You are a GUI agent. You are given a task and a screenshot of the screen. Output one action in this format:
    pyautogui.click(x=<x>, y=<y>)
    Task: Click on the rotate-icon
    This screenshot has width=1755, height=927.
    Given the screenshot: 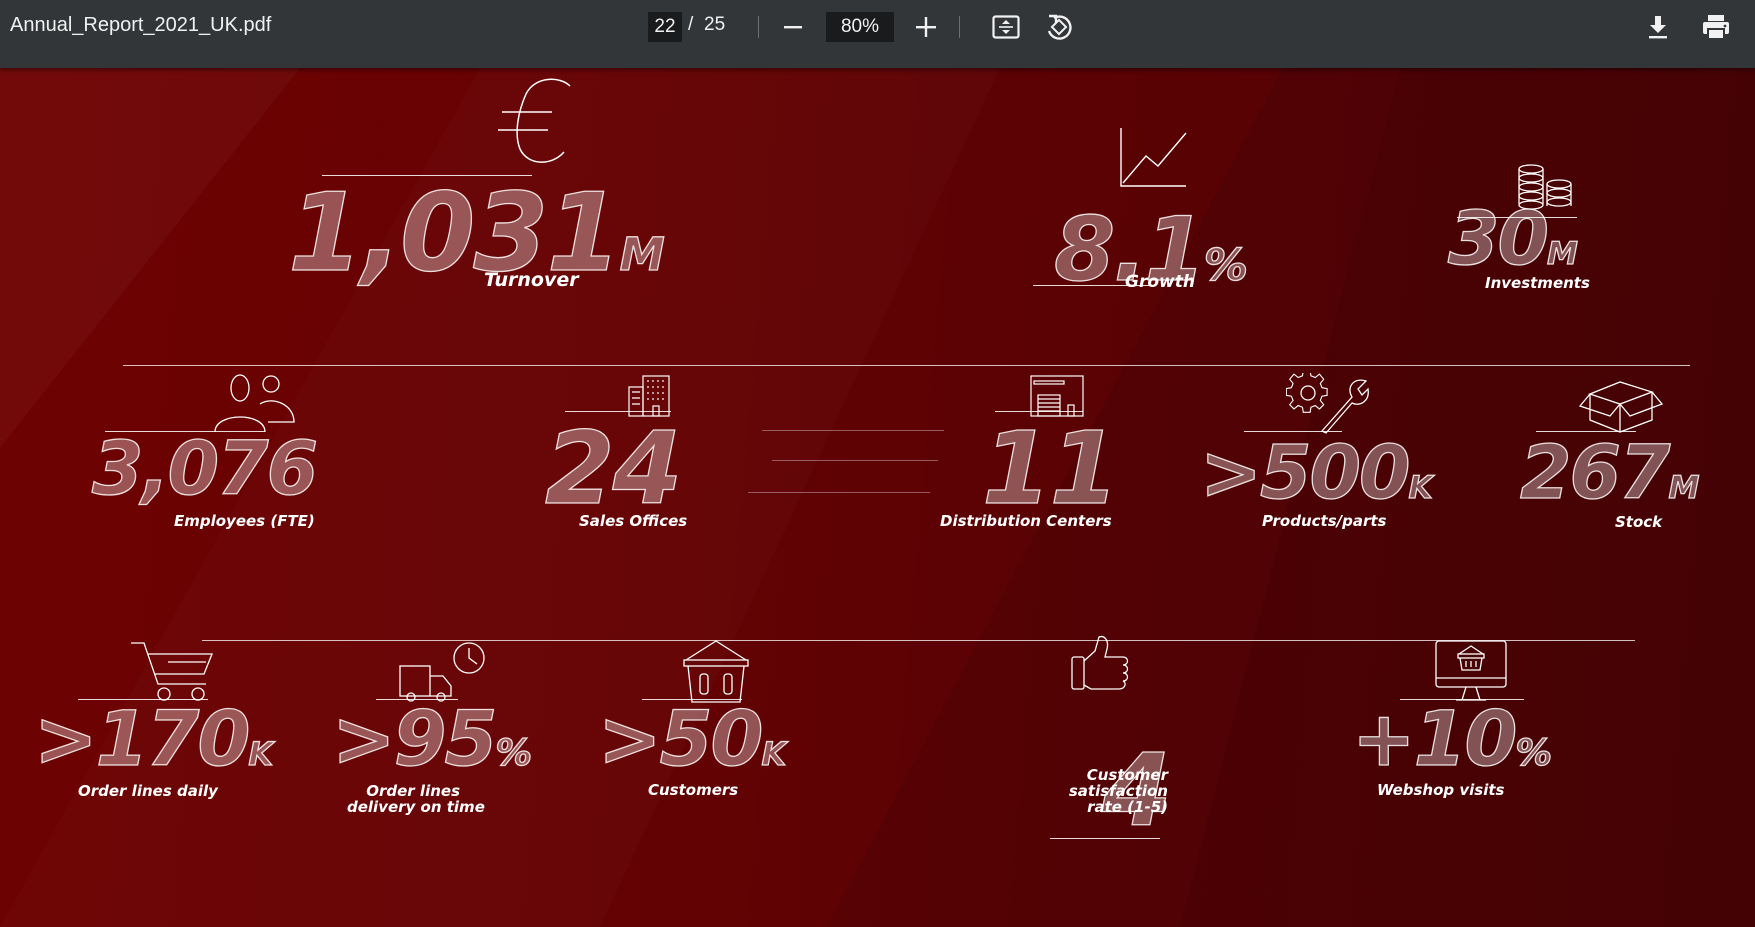 What is the action you would take?
    pyautogui.click(x=1059, y=27)
    